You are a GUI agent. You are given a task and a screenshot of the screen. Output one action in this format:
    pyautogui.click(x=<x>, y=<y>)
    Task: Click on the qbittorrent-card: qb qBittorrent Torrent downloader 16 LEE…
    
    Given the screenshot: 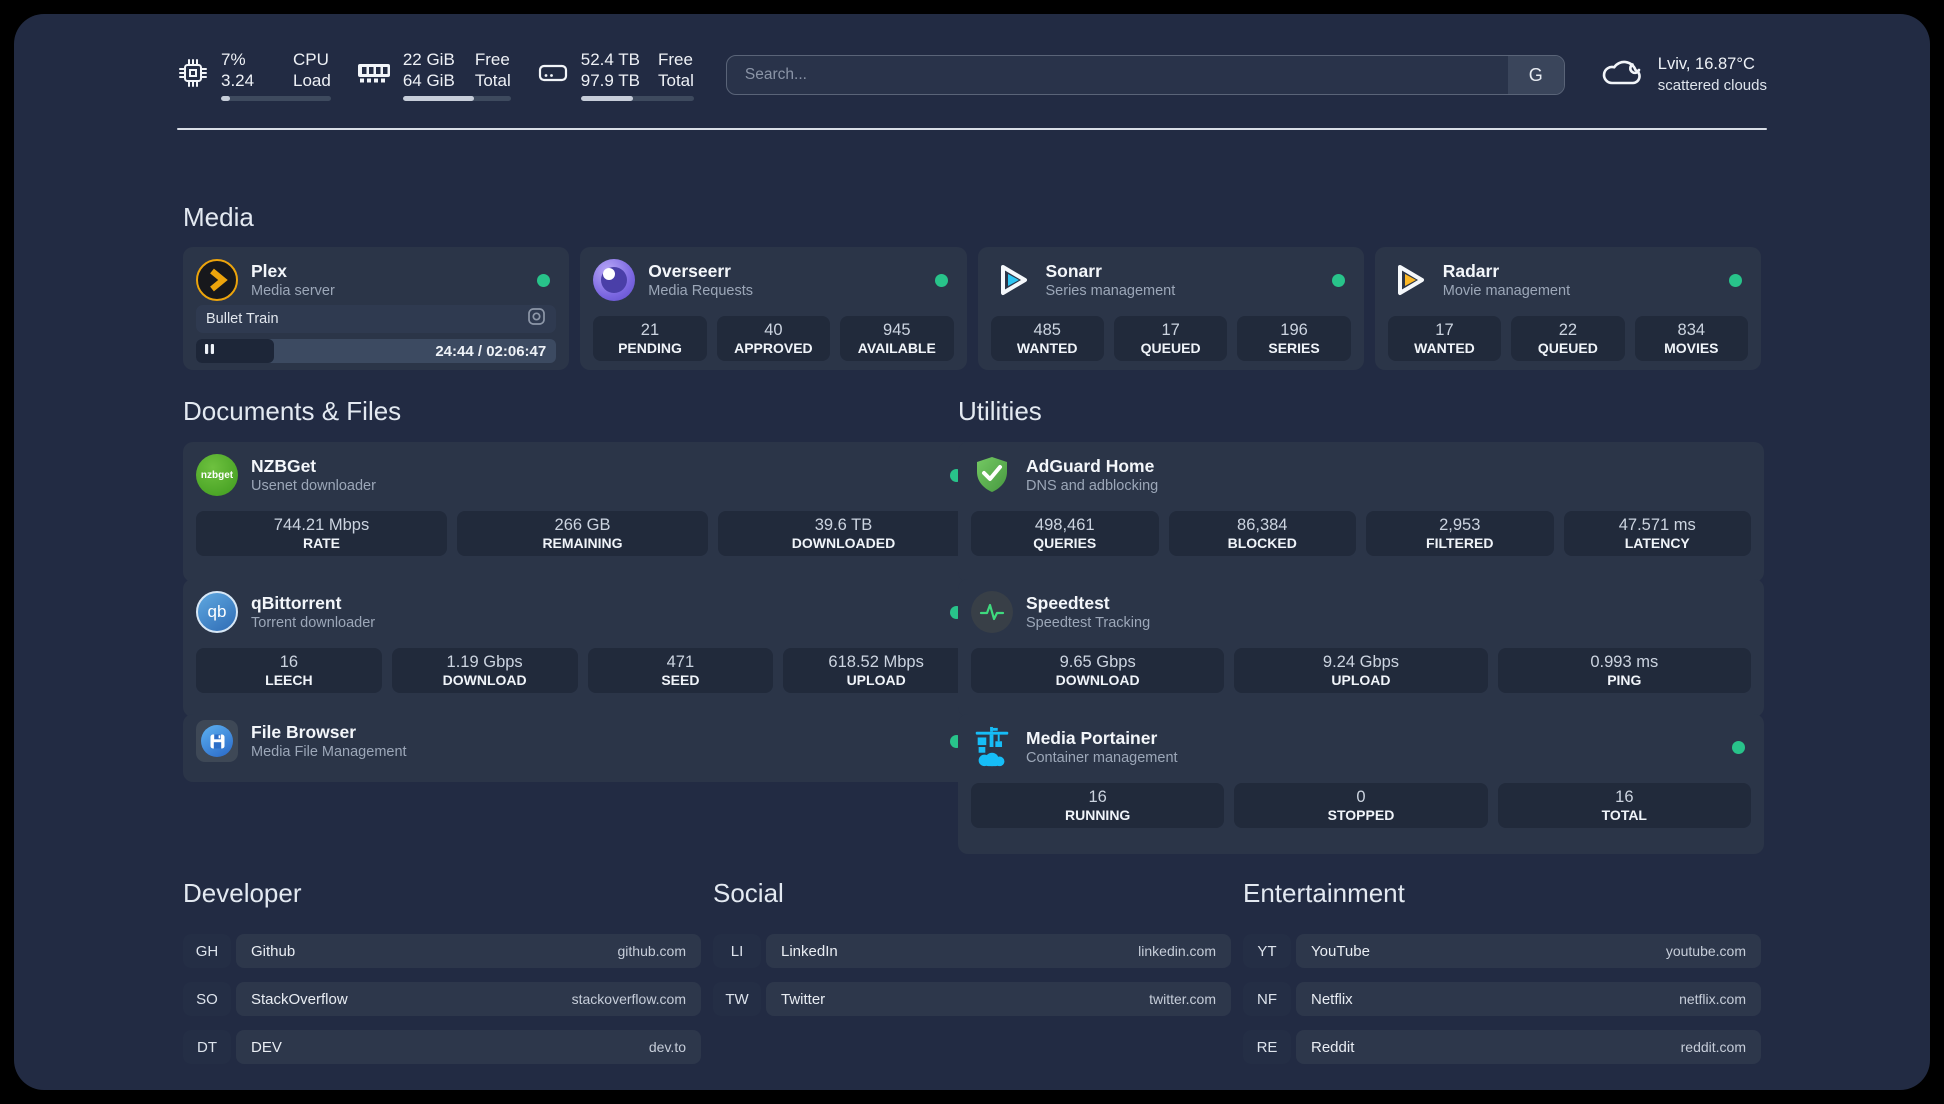 What is the action you would take?
    pyautogui.click(x=582, y=648)
    